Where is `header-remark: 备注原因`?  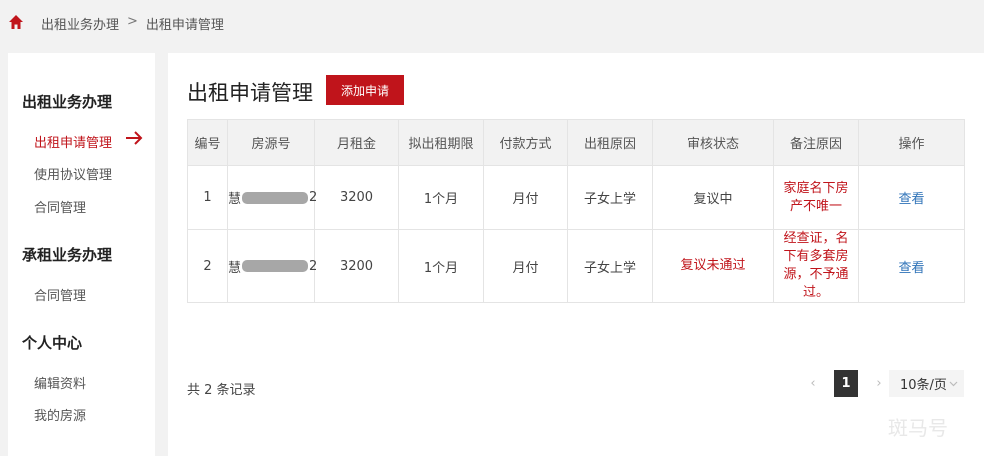
header-remark: 备注原因 is located at coordinates (816, 142).